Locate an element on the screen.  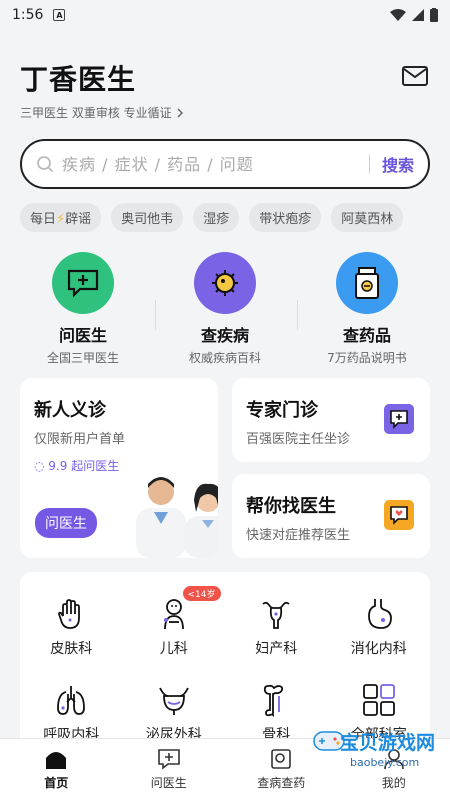
dept-label: 儿科 is located at coordinates (173, 649).